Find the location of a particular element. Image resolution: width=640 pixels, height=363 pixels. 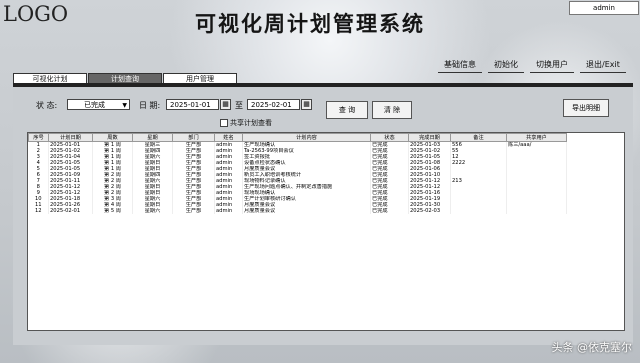

chevron-down-icon: ▼ is located at coordinates (124, 105).